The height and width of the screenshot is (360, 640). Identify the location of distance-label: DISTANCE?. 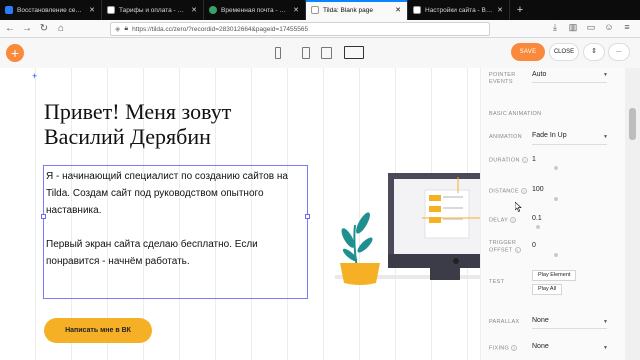
(508, 191).